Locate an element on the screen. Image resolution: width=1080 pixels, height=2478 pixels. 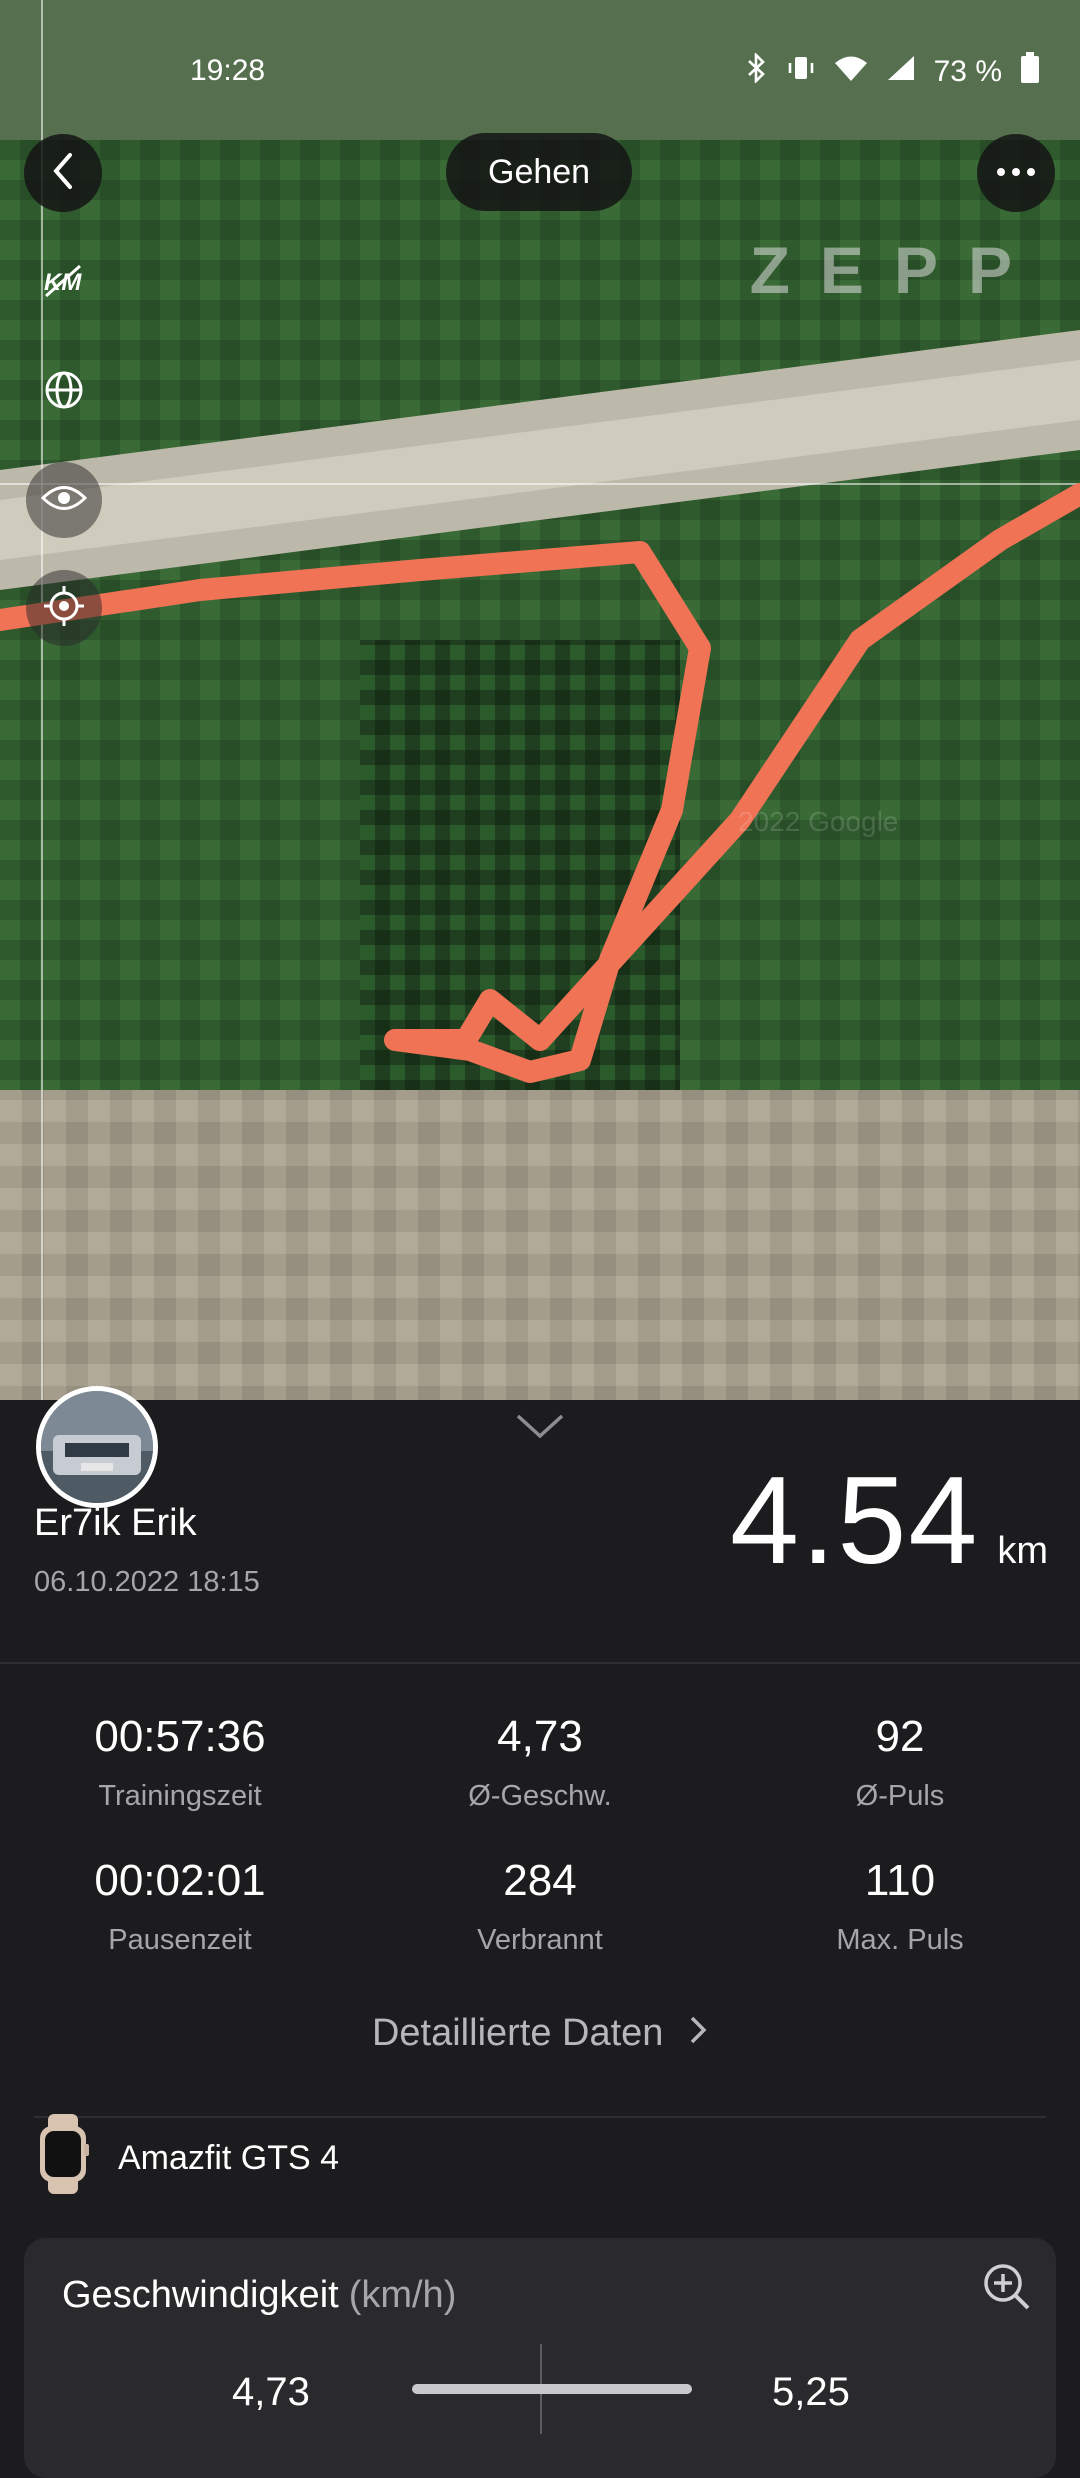
back-button is located at coordinates (63, 173).